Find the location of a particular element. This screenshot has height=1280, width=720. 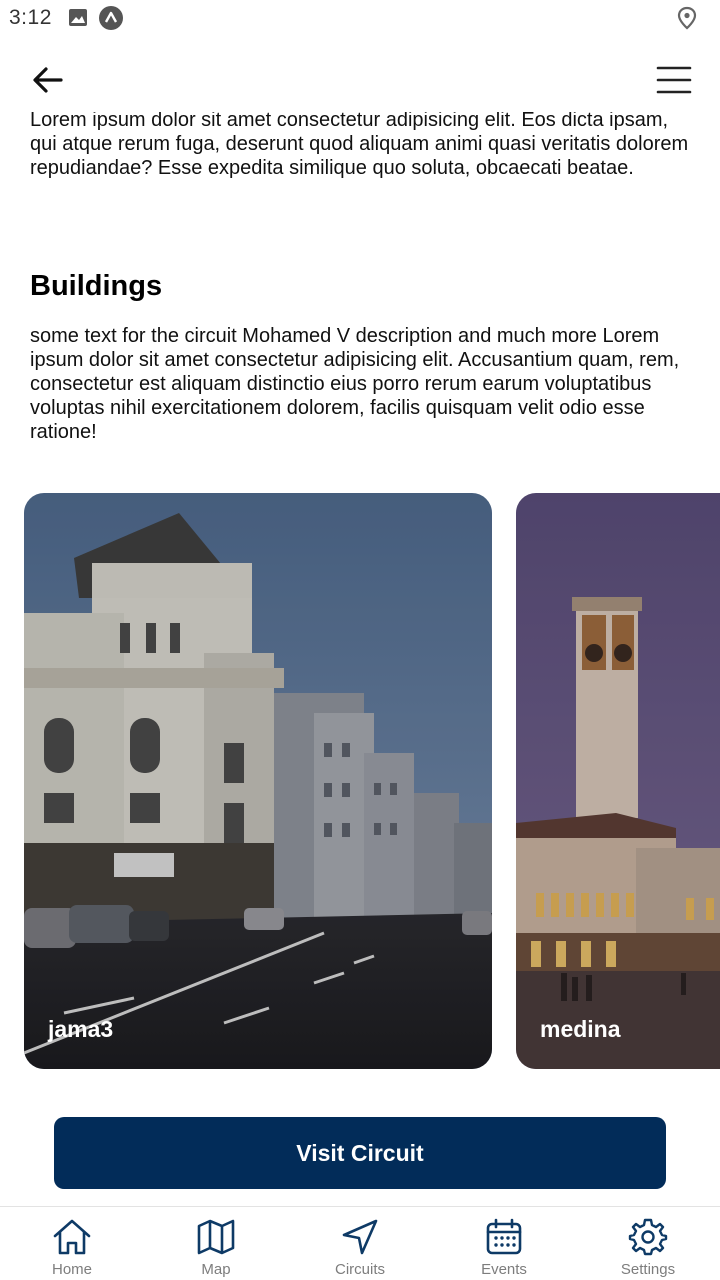

nav-label-map: Map is located at coordinates (216, 1269).